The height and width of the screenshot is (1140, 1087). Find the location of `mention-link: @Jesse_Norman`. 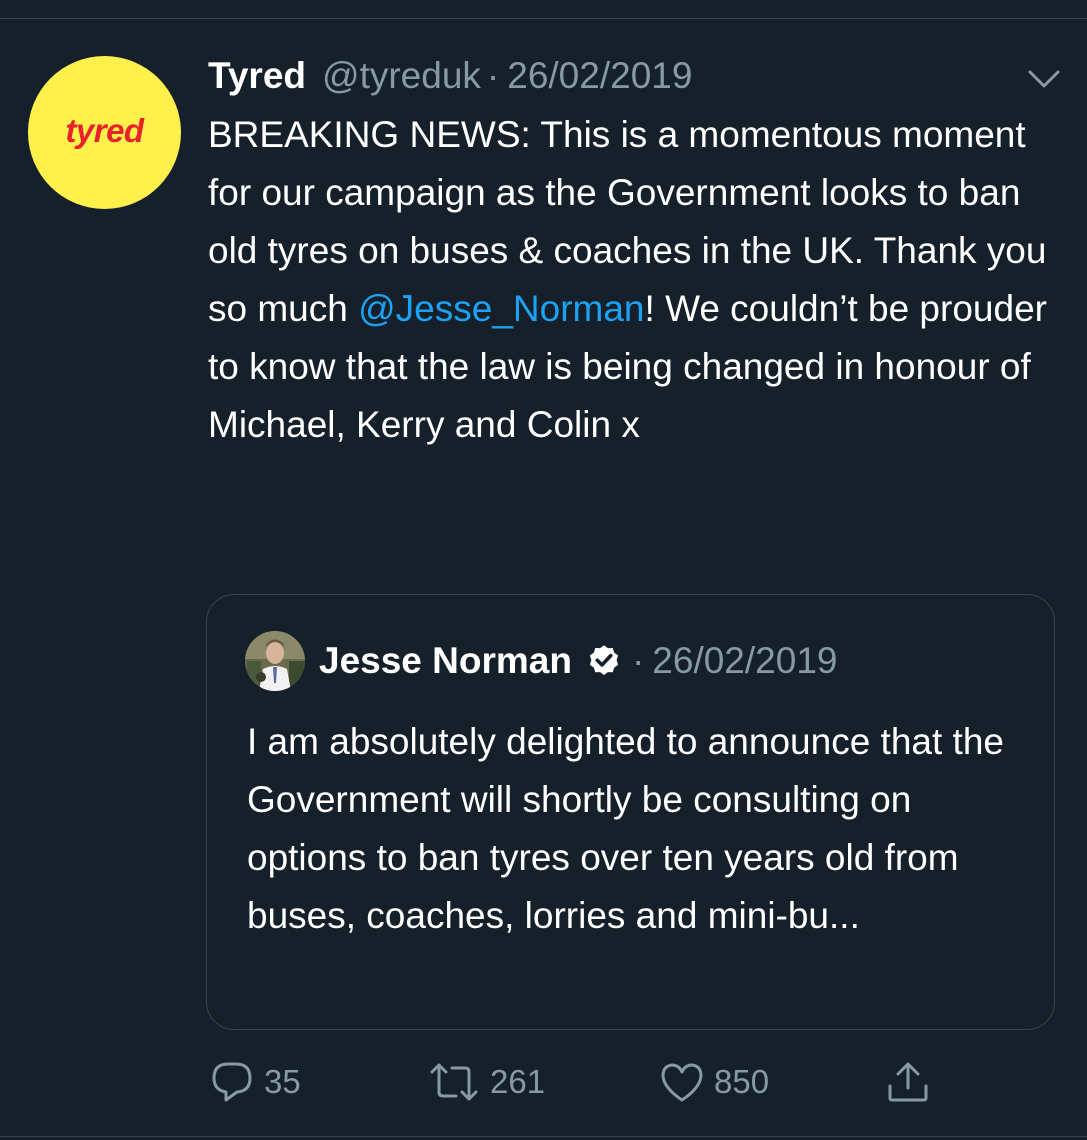

mention-link: @Jesse_Norman is located at coordinates (501, 308).